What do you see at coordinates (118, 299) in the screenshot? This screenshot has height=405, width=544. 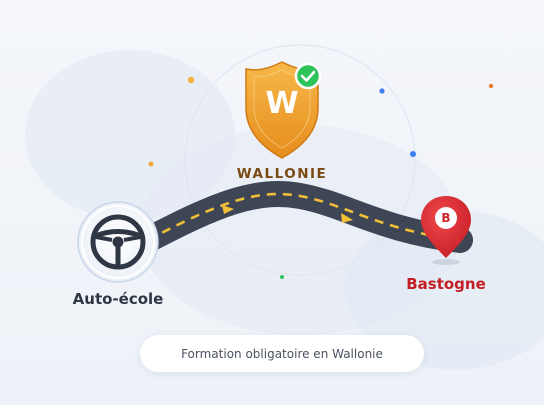 I see `start-label: Auto-école` at bounding box center [118, 299].